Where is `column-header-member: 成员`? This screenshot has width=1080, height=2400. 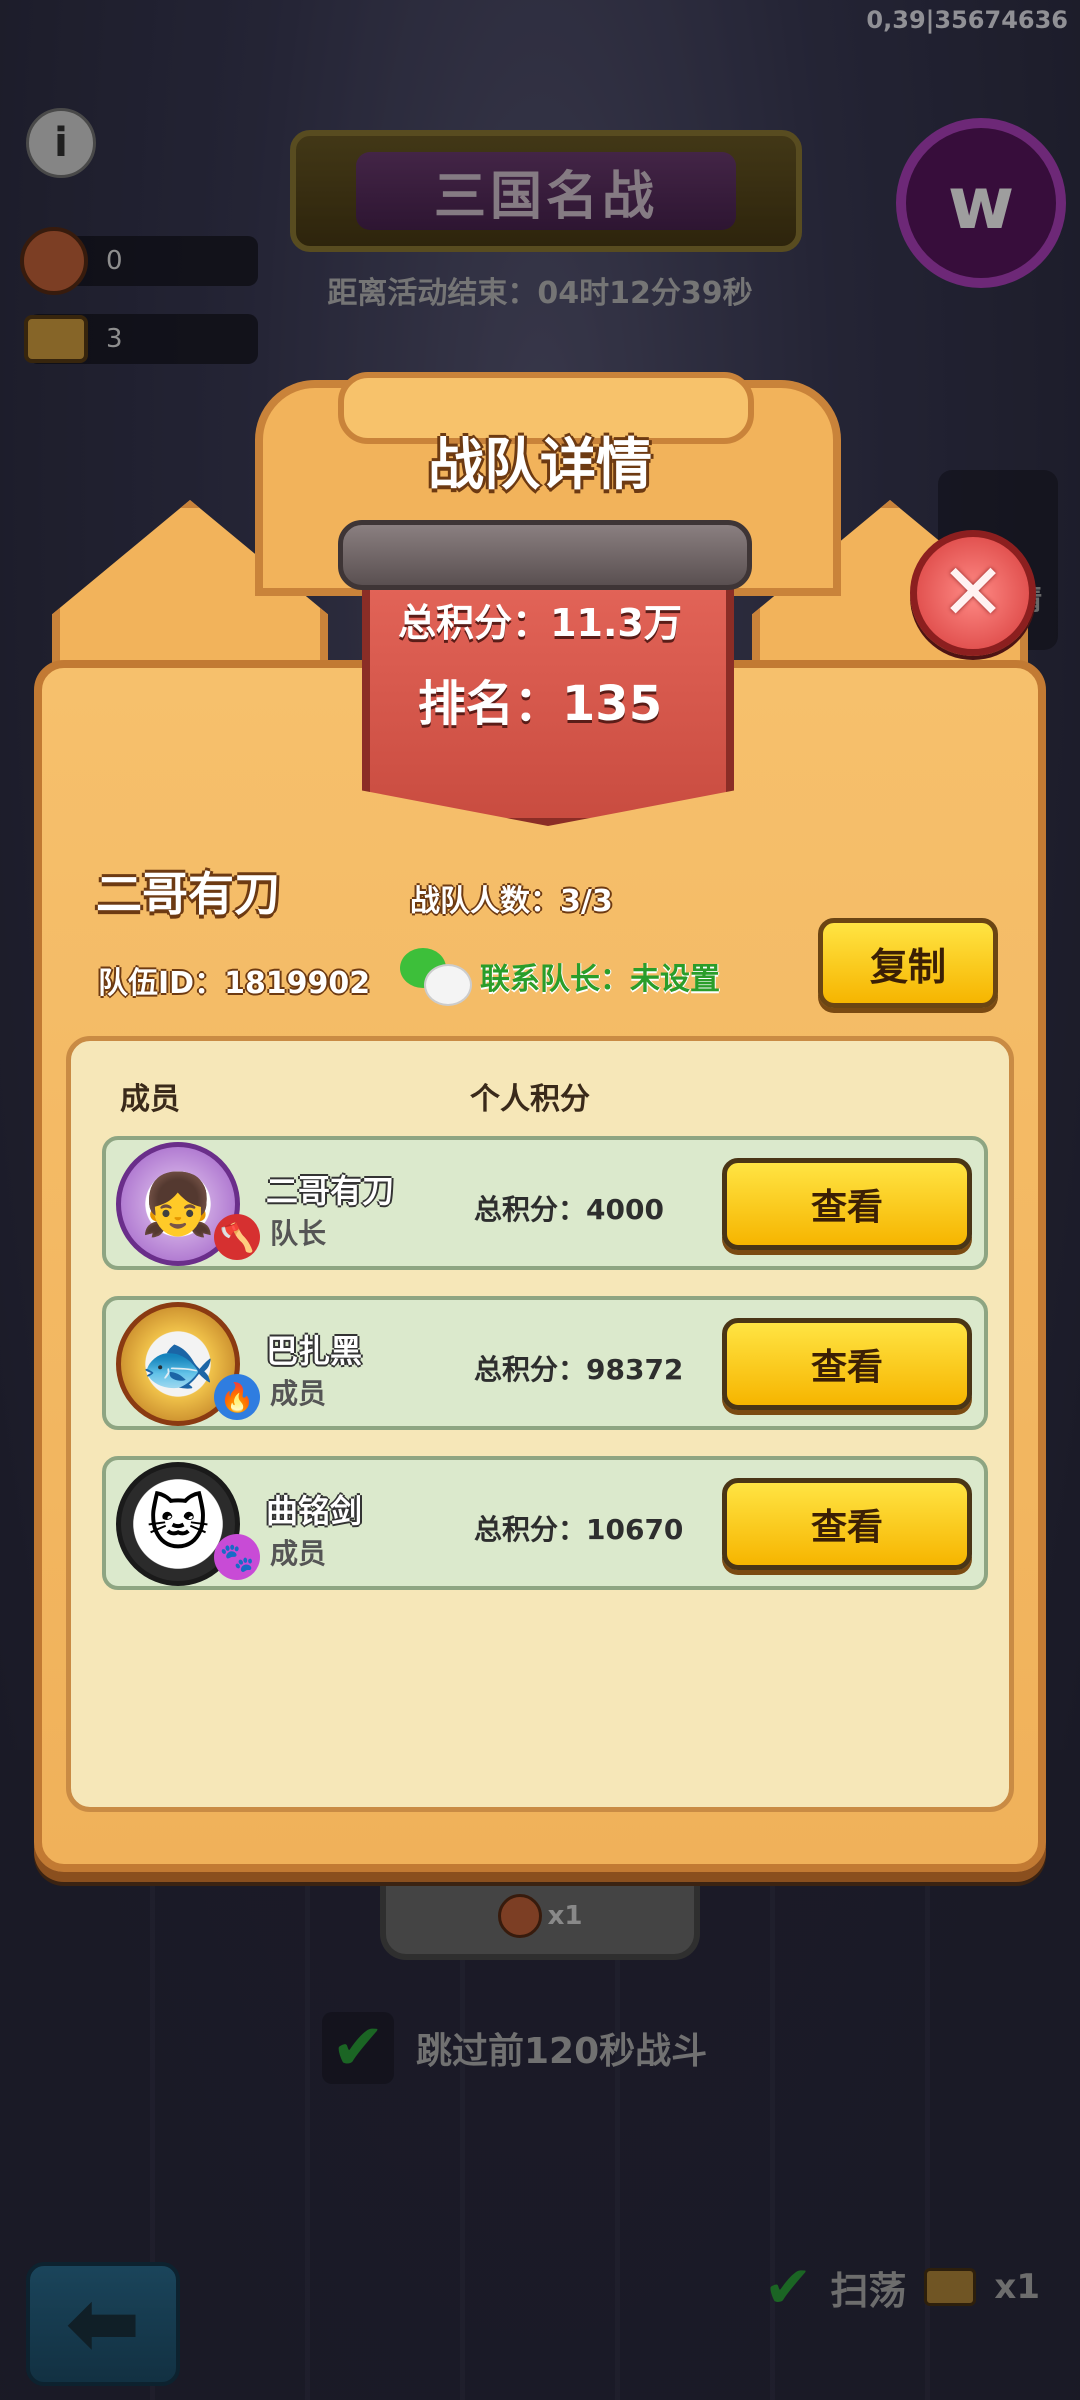
column-header-member: 成员 is located at coordinates (150, 1099).